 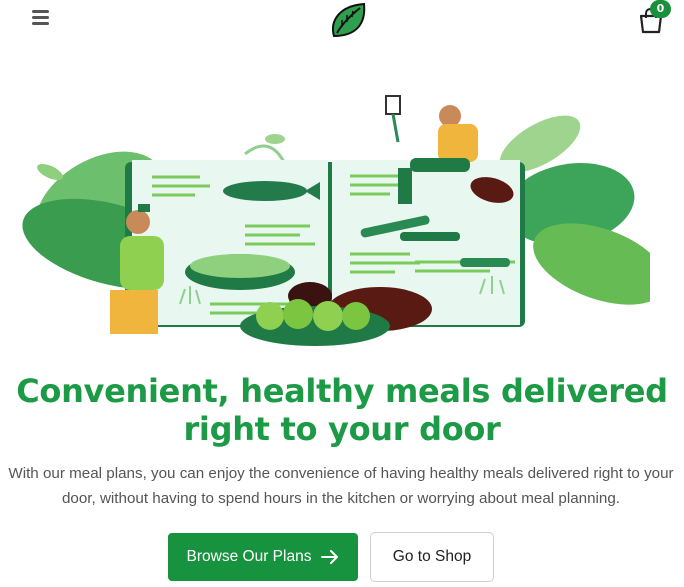 What do you see at coordinates (249, 556) in the screenshot?
I see `browse-plans-label: Browse Our Plans` at bounding box center [249, 556].